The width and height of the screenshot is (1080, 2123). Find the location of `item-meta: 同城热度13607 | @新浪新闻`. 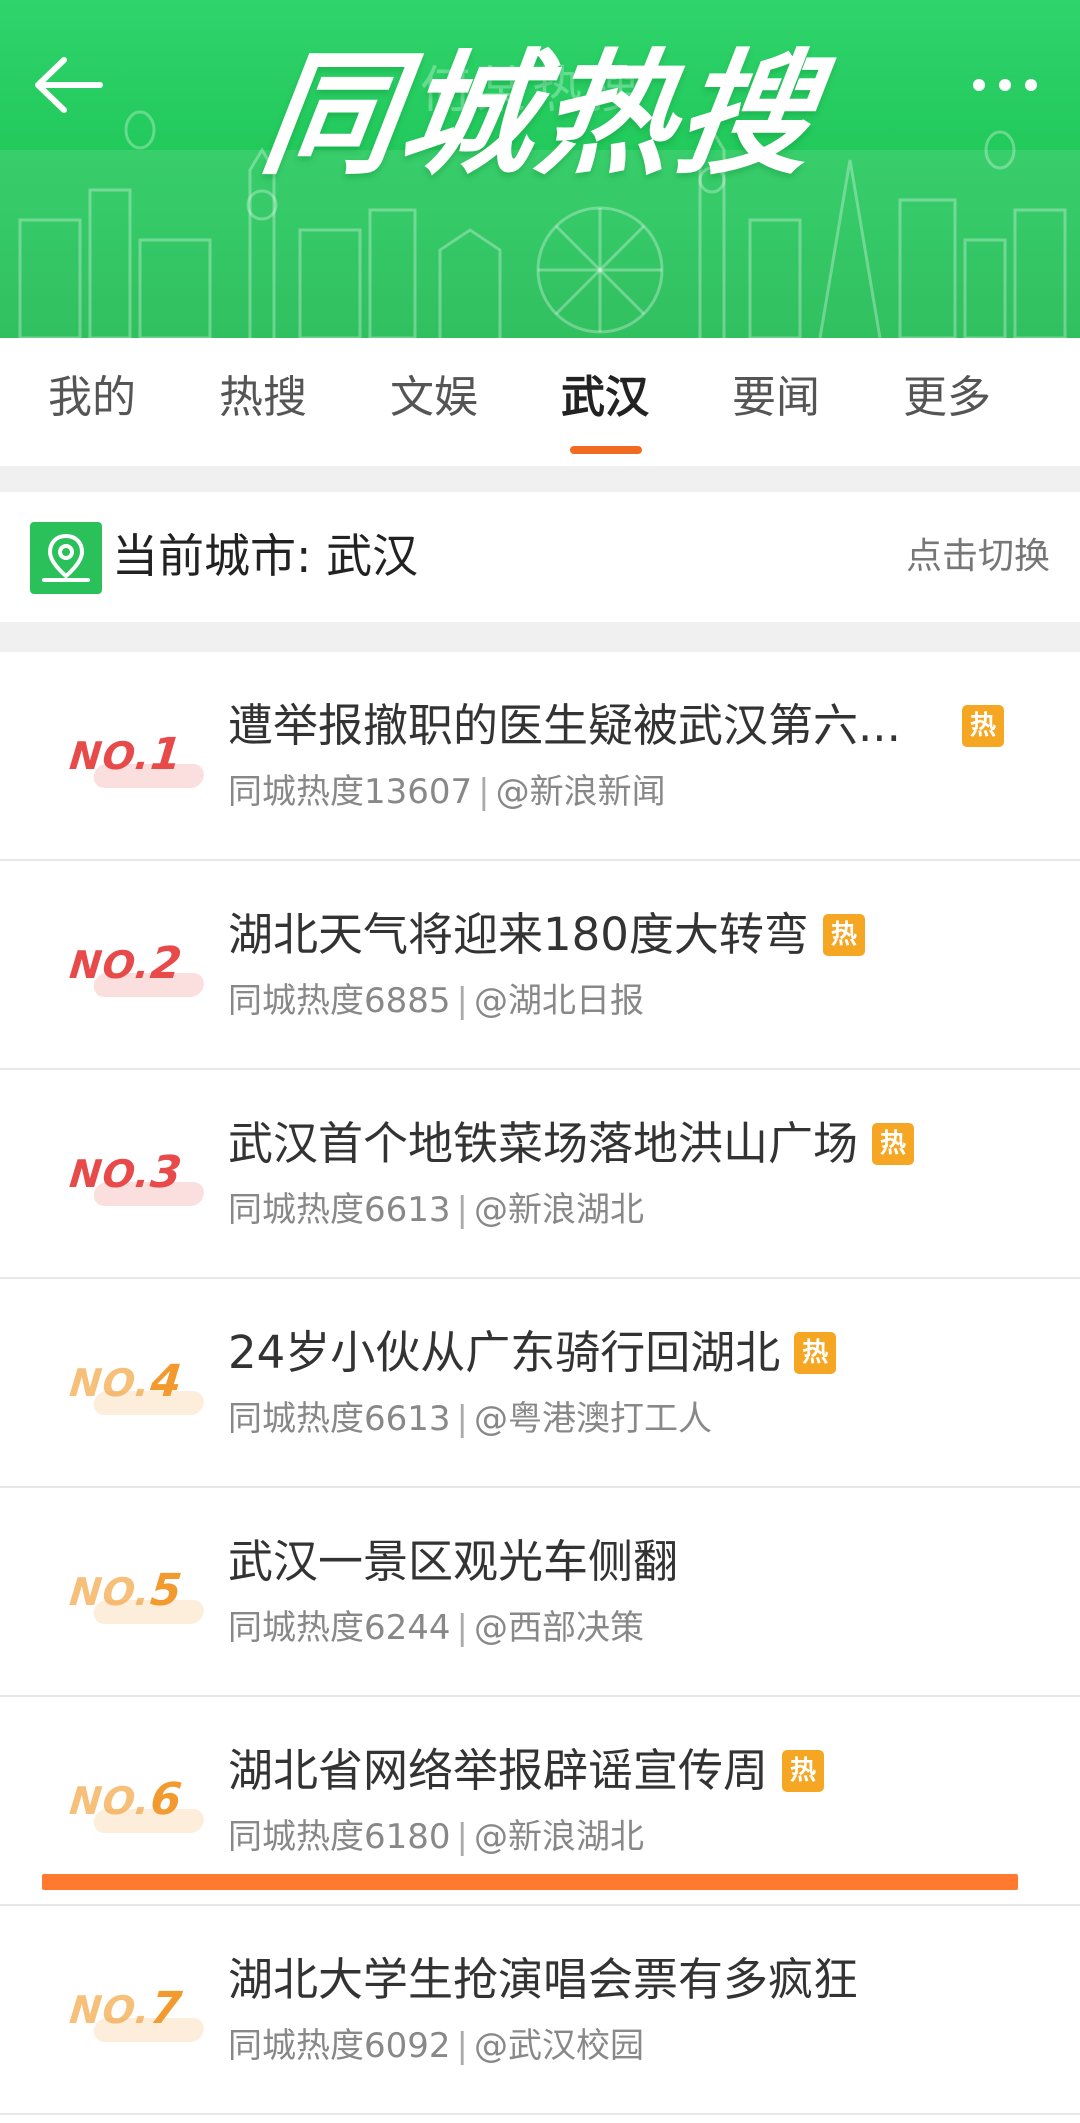

item-meta: 同城热度13607 | @新浪新闻 is located at coordinates (447, 792).